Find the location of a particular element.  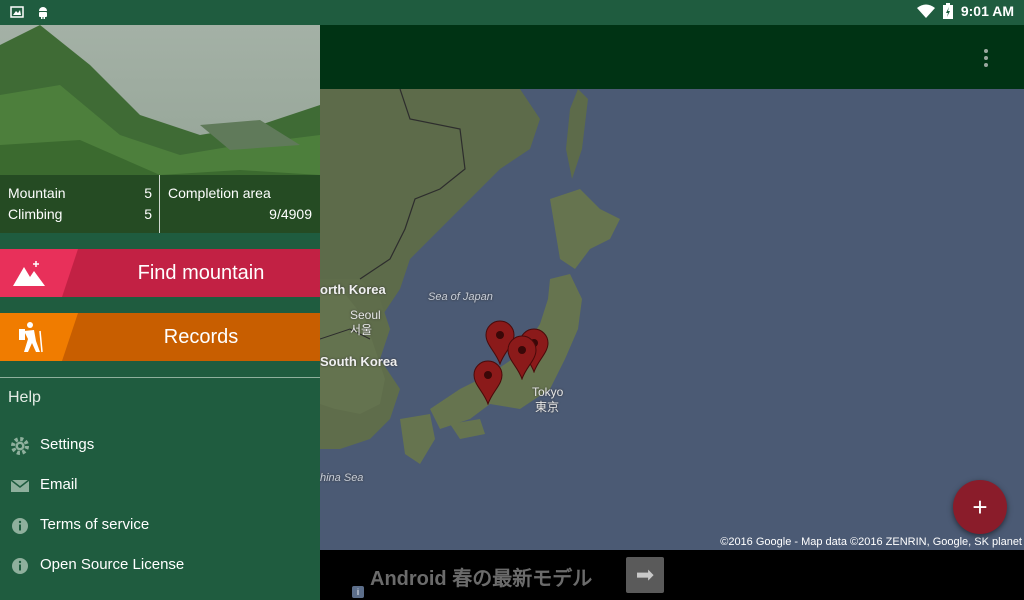

add-fab-button: + is located at coordinates (980, 507).